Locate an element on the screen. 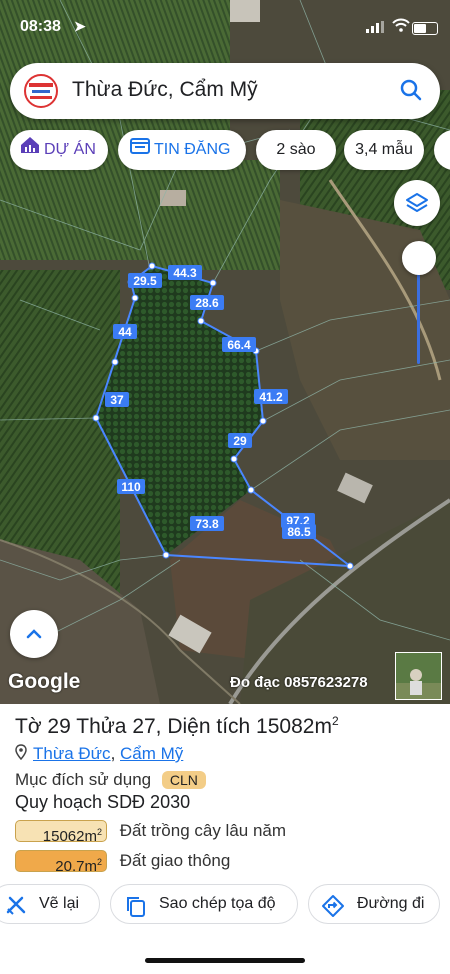 The width and height of the screenshot is (450, 974). chip-tin-dang: TIN ĐĂNG is located at coordinates (182, 150).